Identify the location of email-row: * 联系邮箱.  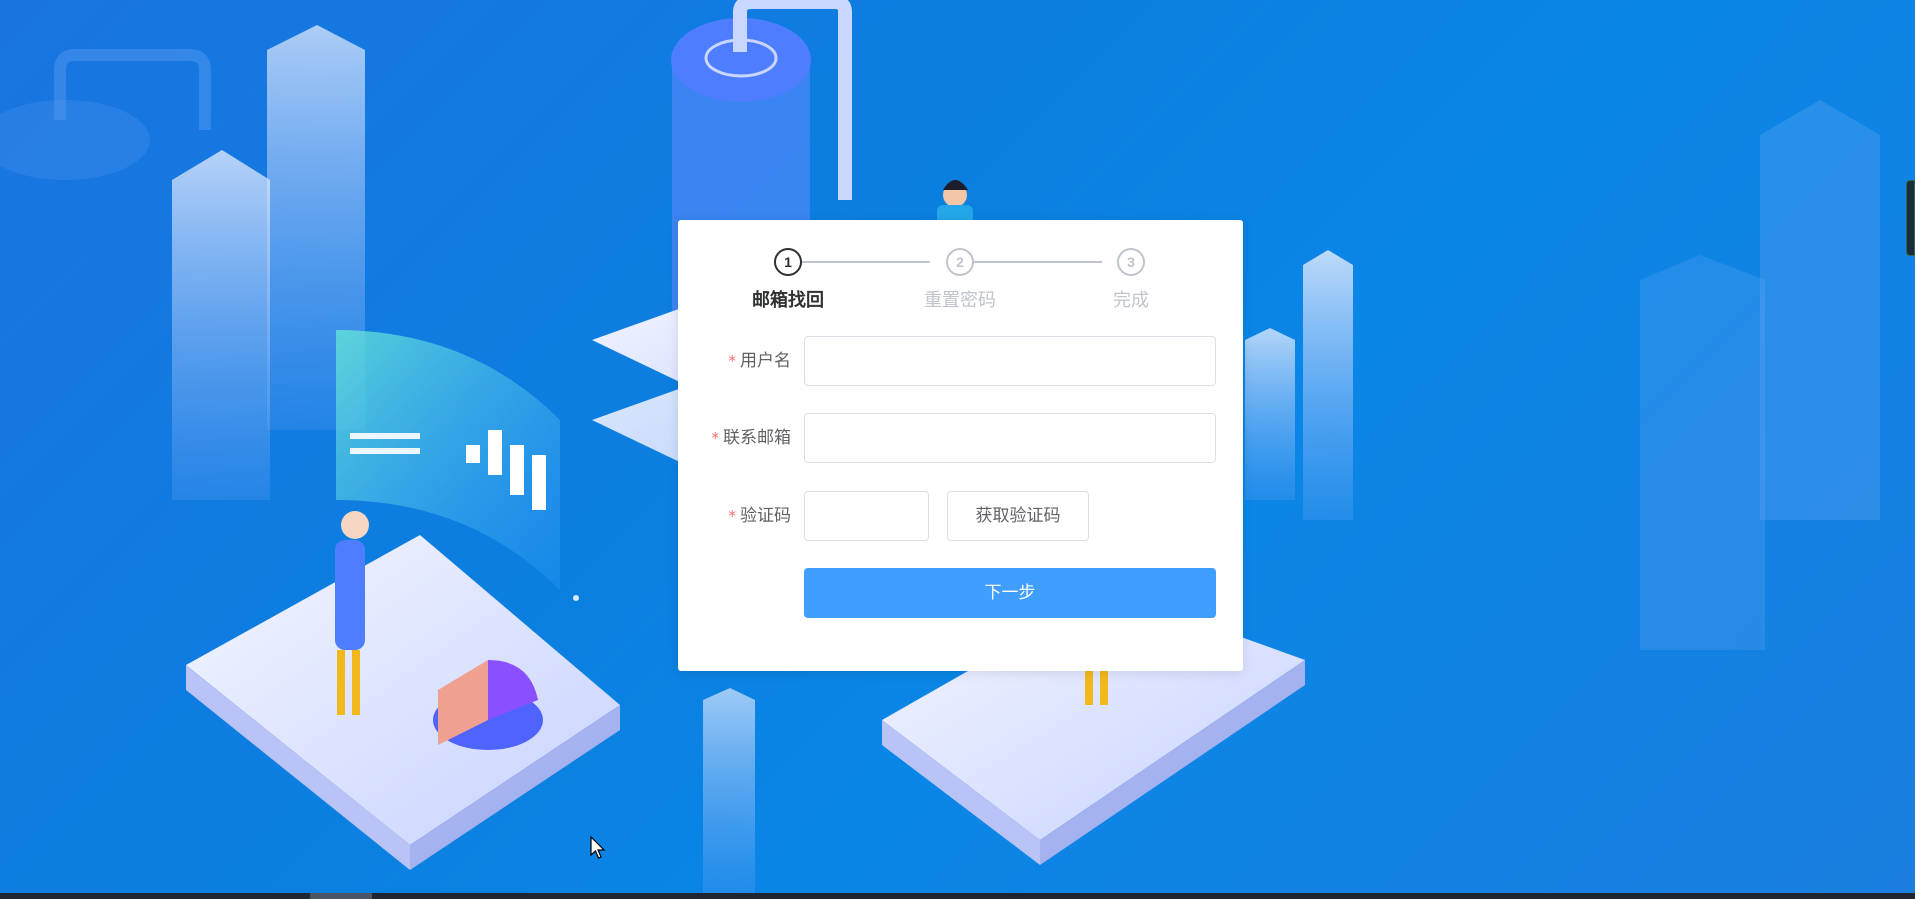
(960, 438).